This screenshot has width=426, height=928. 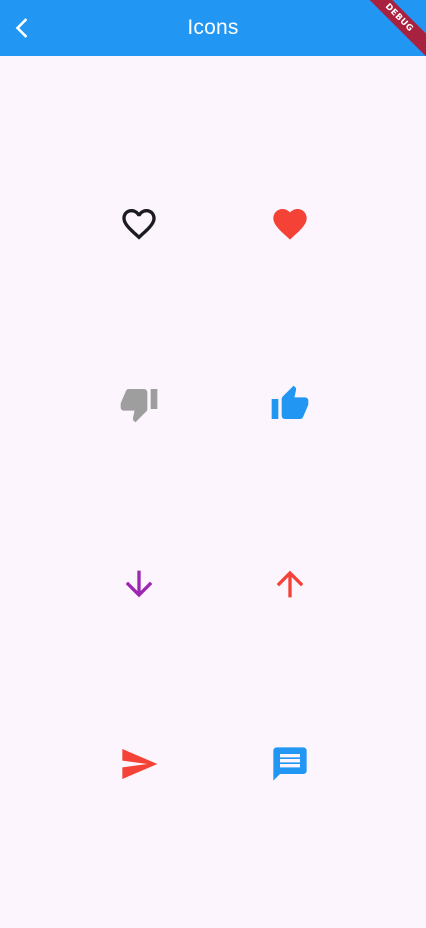 What do you see at coordinates (139, 404) in the screenshot?
I see `thumb-down-icon` at bounding box center [139, 404].